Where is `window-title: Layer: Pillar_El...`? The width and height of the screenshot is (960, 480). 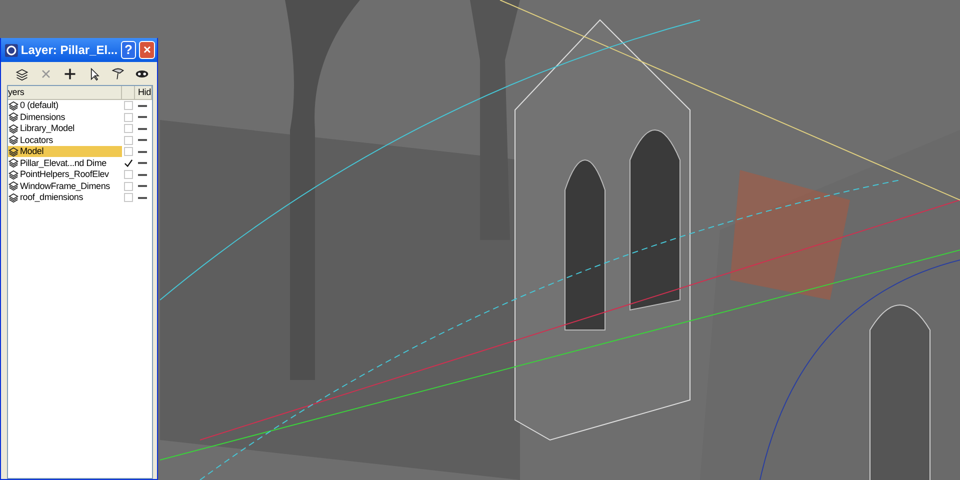 window-title: Layer: Pillar_El... is located at coordinates (69, 50).